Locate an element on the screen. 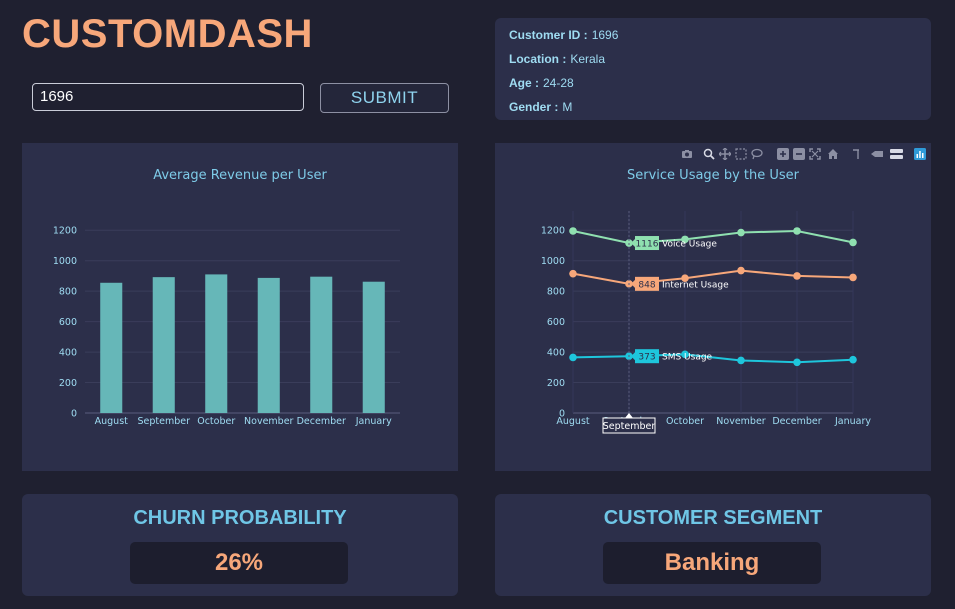 This screenshot has height=609, width=955. churn-title: CHURN PROBABILITY is located at coordinates (240, 518).